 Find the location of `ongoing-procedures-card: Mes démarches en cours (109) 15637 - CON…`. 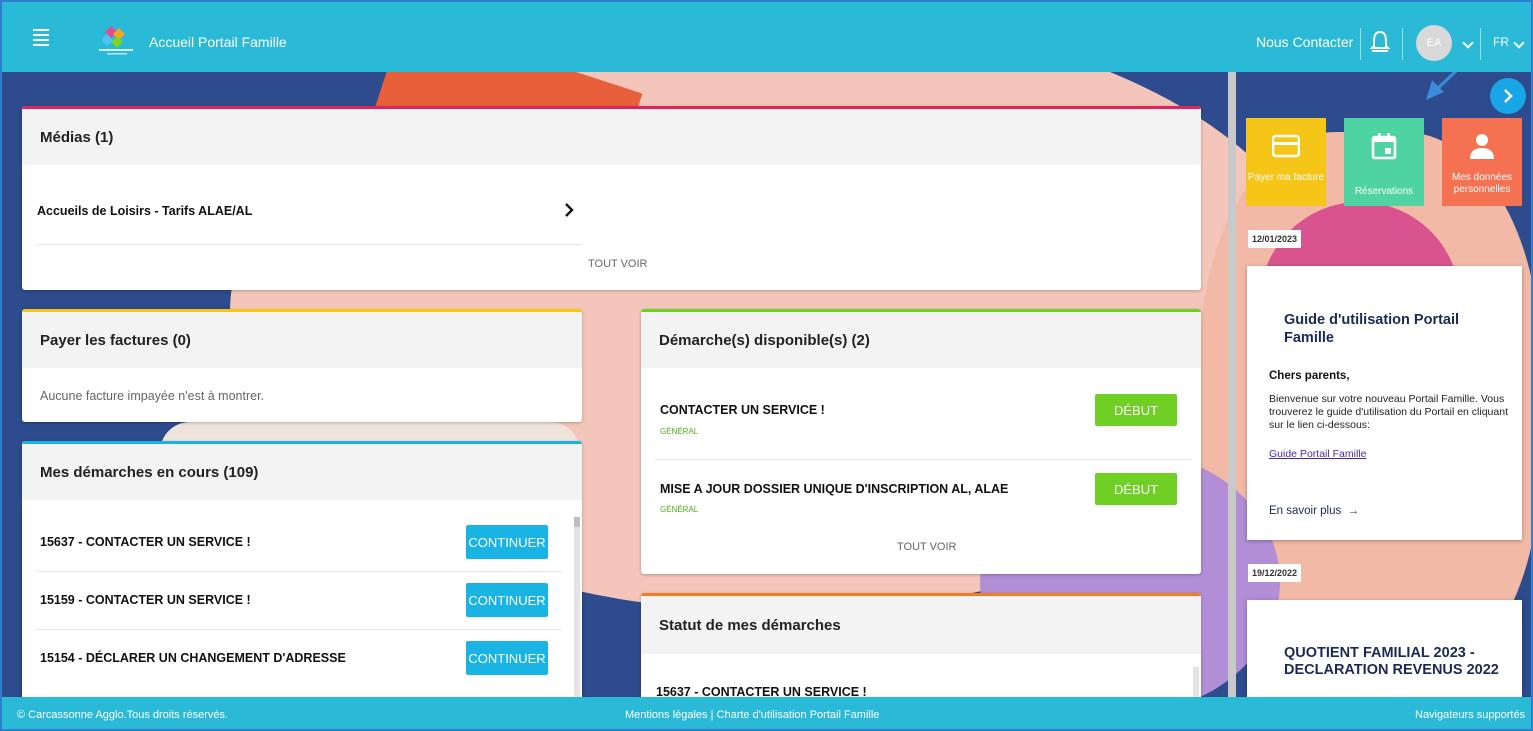

ongoing-procedures-card: Mes démarches en cours (109) 15637 - CON… is located at coordinates (302, 569).